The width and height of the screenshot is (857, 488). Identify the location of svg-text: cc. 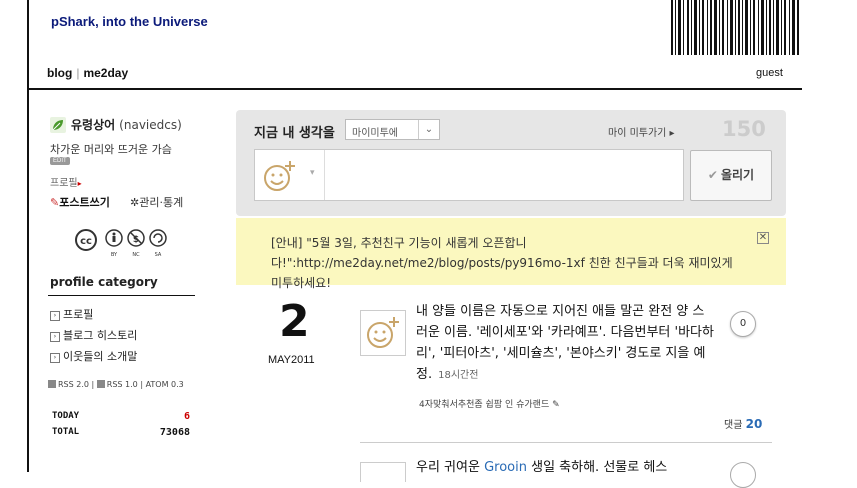
(86, 241).